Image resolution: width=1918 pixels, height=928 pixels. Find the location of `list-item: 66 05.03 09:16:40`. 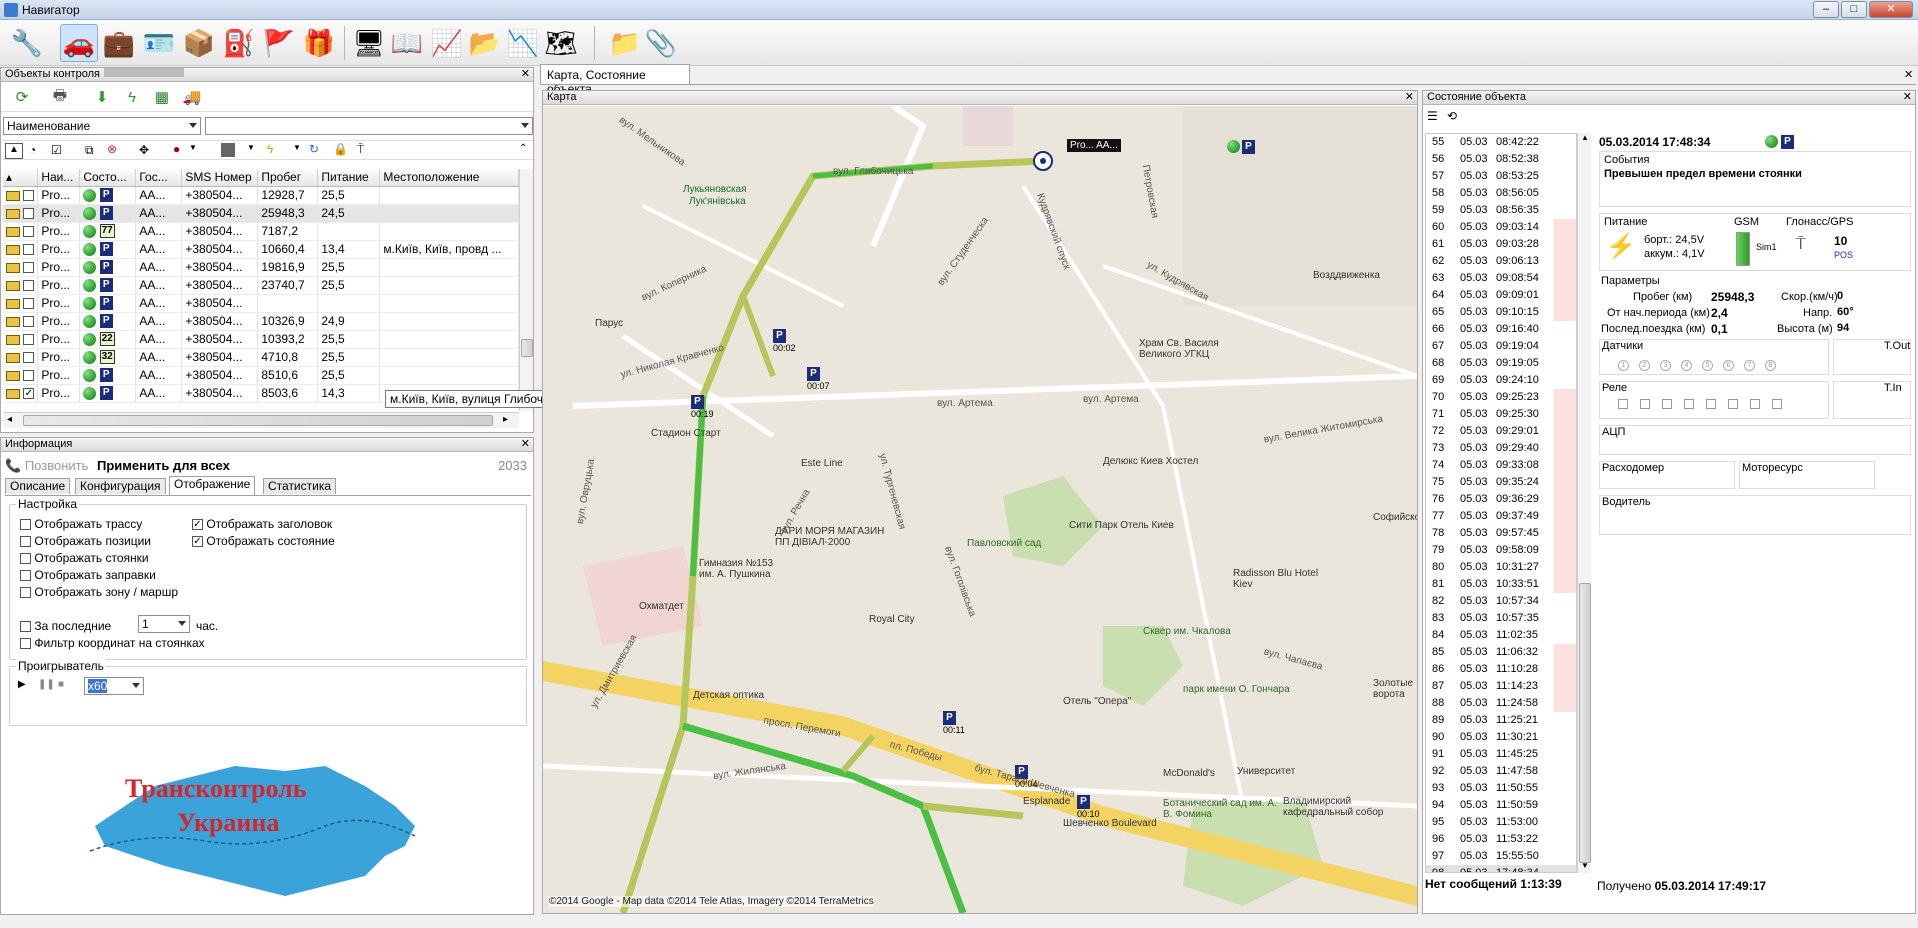

list-item: 66 05.03 09:16:40 is located at coordinates (1501, 329).